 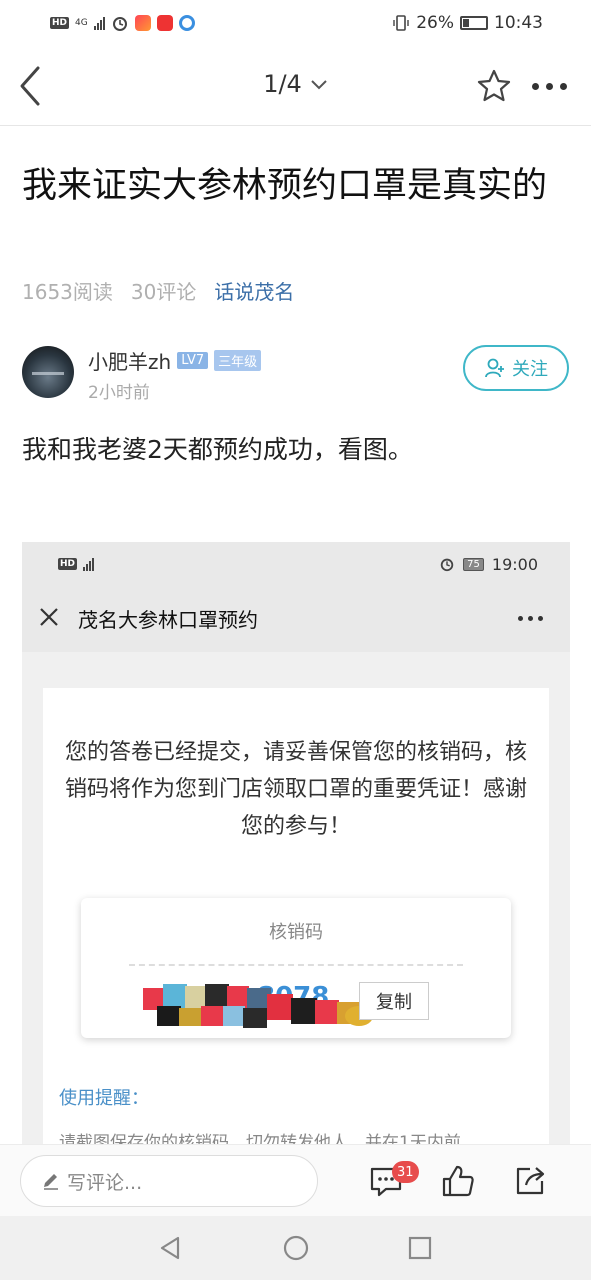 I want to click on tips-heading: 使用提醒：, so click(x=104, y=1098).